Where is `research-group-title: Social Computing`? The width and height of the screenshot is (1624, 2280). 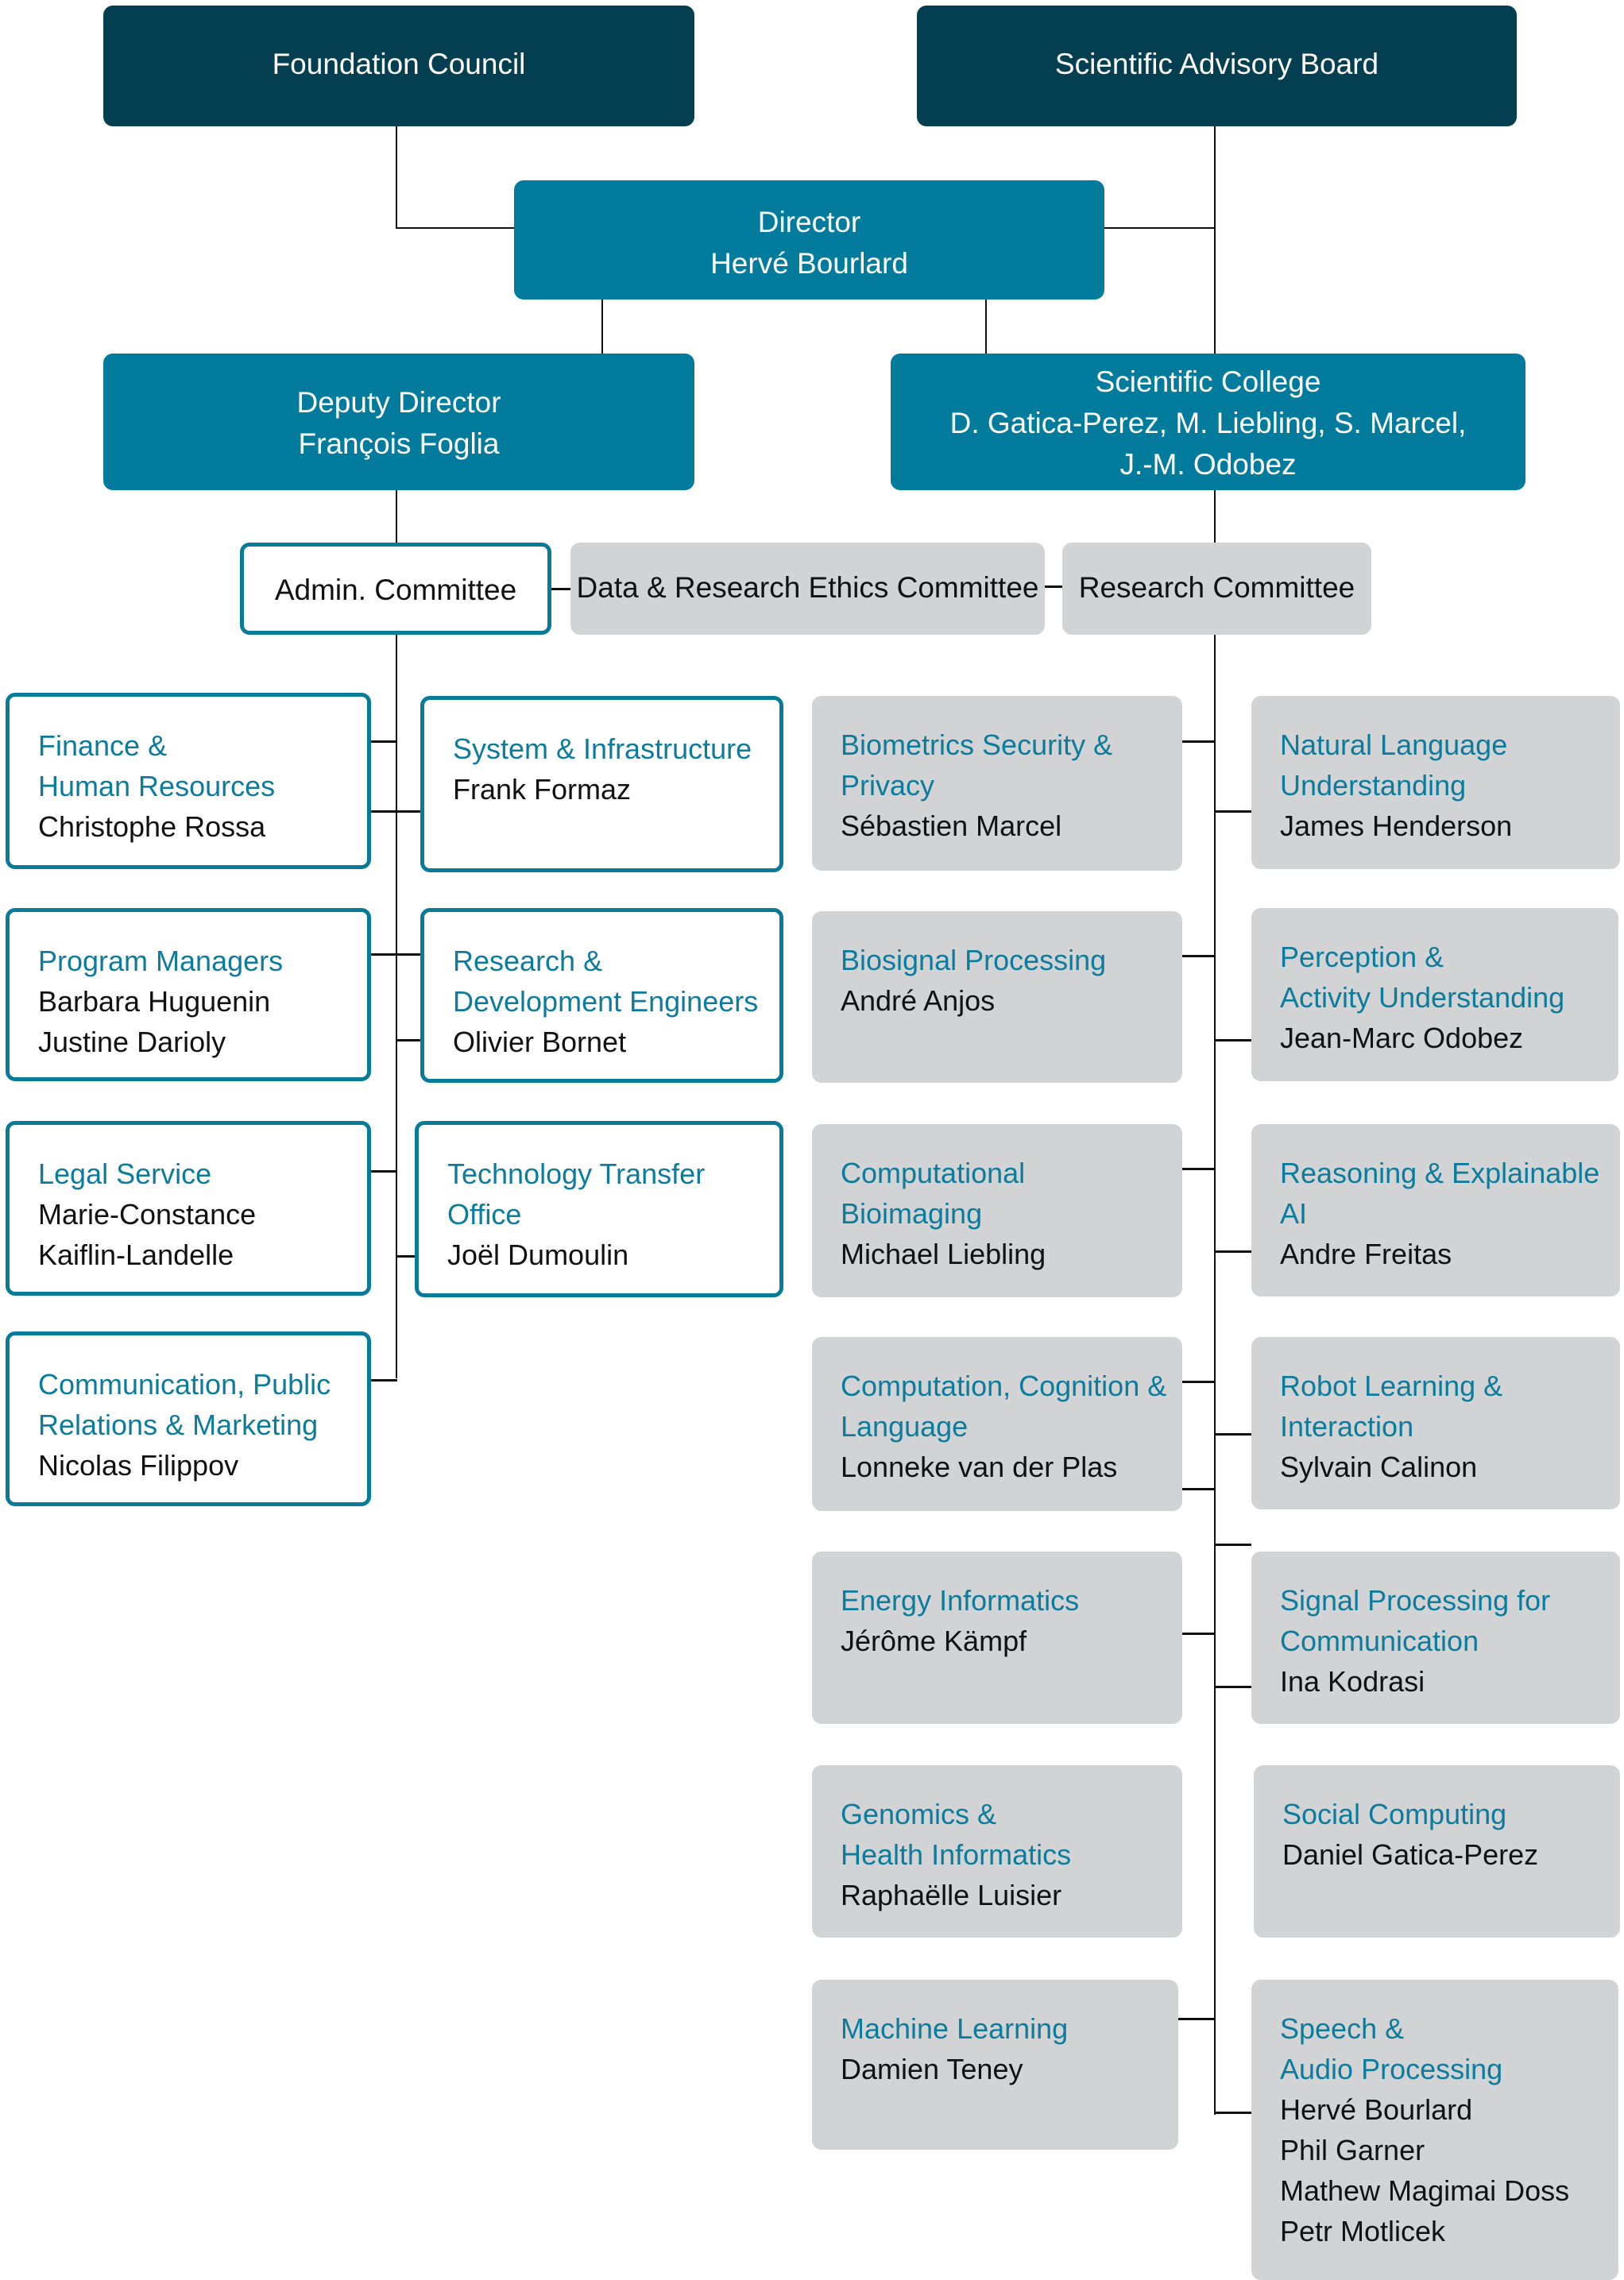 research-group-title: Social Computing is located at coordinates (1394, 1814).